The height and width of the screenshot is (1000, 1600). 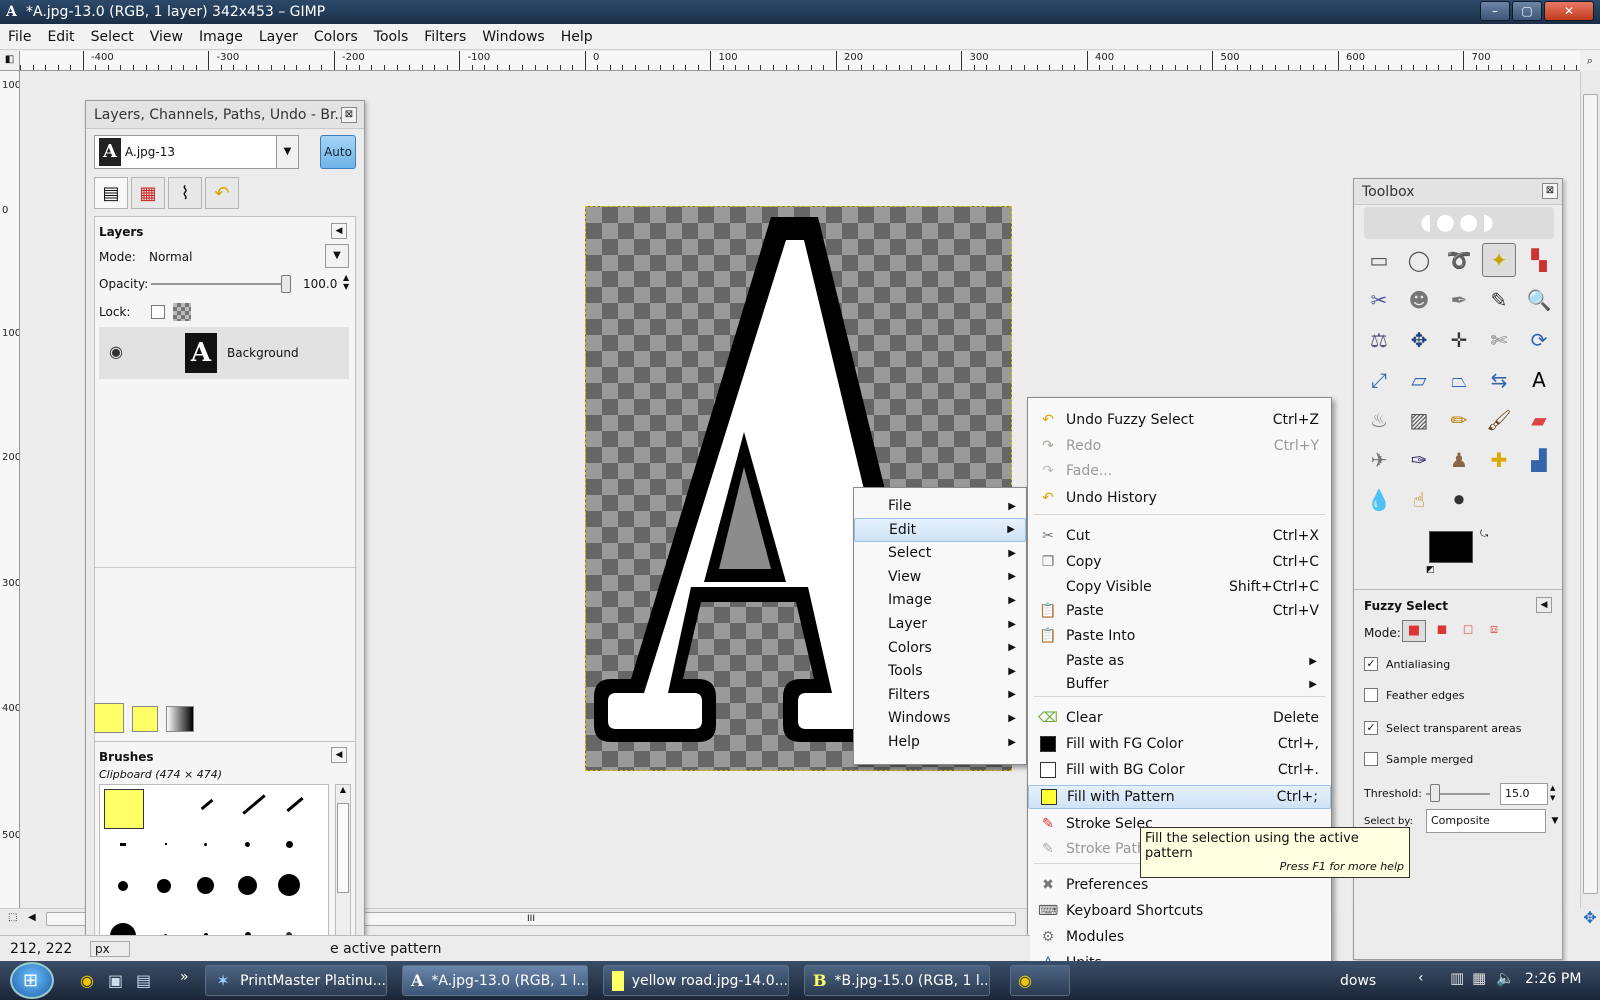 What do you see at coordinates (1179, 587) in the screenshot?
I see `edit-menu-item-copy-visible: Copy Visible Shift+Ctrl+C` at bounding box center [1179, 587].